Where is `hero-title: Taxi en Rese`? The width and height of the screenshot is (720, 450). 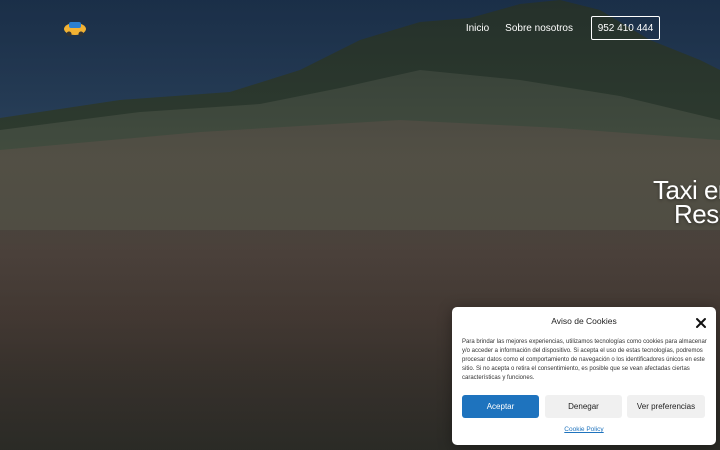
hero-title: Taxi en Rese is located at coordinates (686, 203).